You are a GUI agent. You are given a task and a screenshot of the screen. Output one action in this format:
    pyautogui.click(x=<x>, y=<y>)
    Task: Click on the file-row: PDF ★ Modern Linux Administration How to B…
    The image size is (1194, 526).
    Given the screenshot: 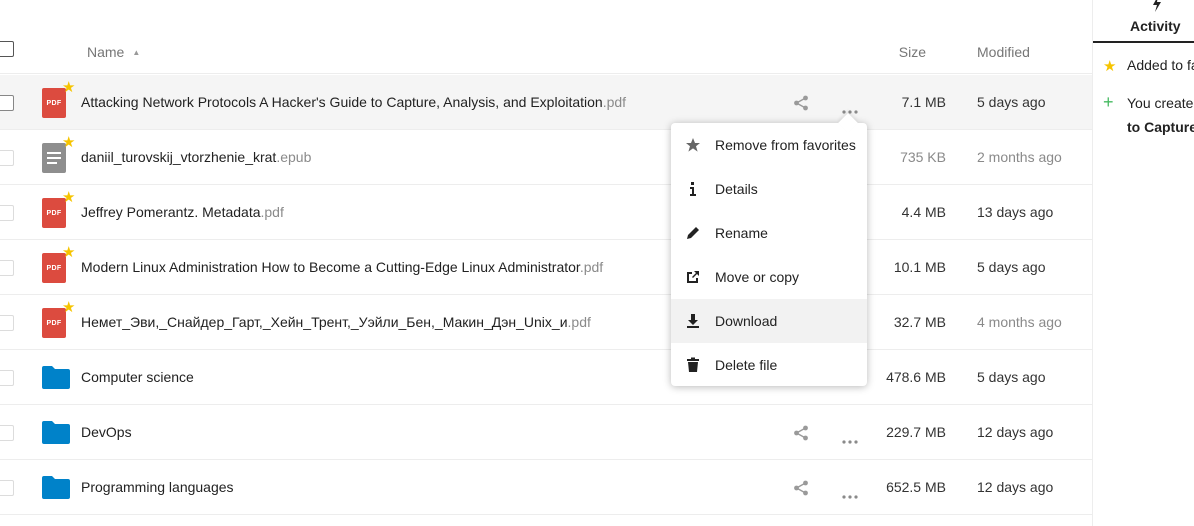 What is the action you would take?
    pyautogui.click(x=546, y=267)
    